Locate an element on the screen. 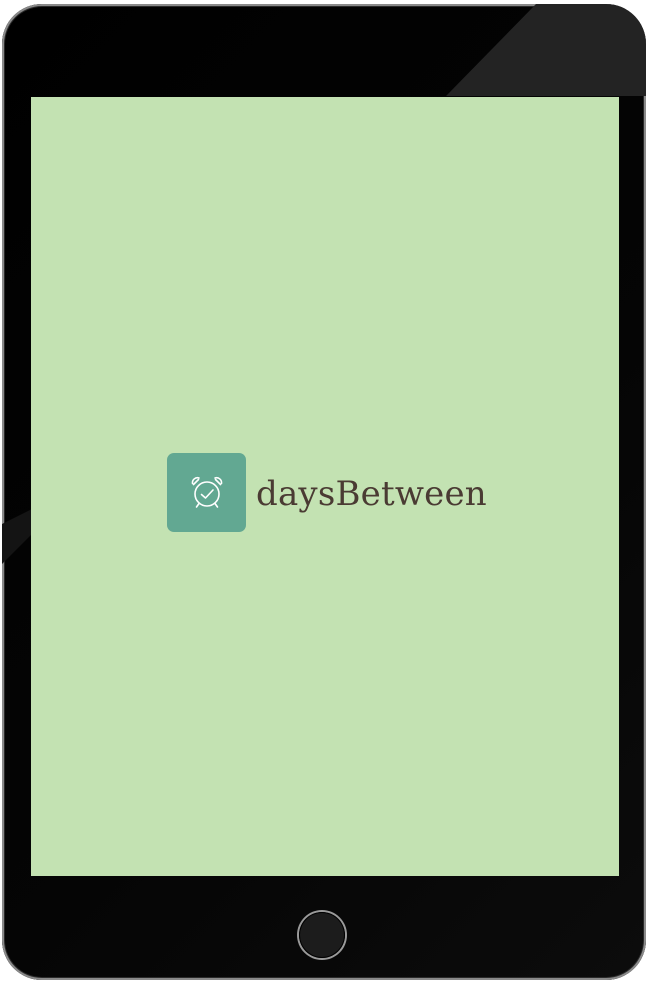 Image resolution: width=650 pixels, height=983 pixels. app-logo is located at coordinates (206, 492).